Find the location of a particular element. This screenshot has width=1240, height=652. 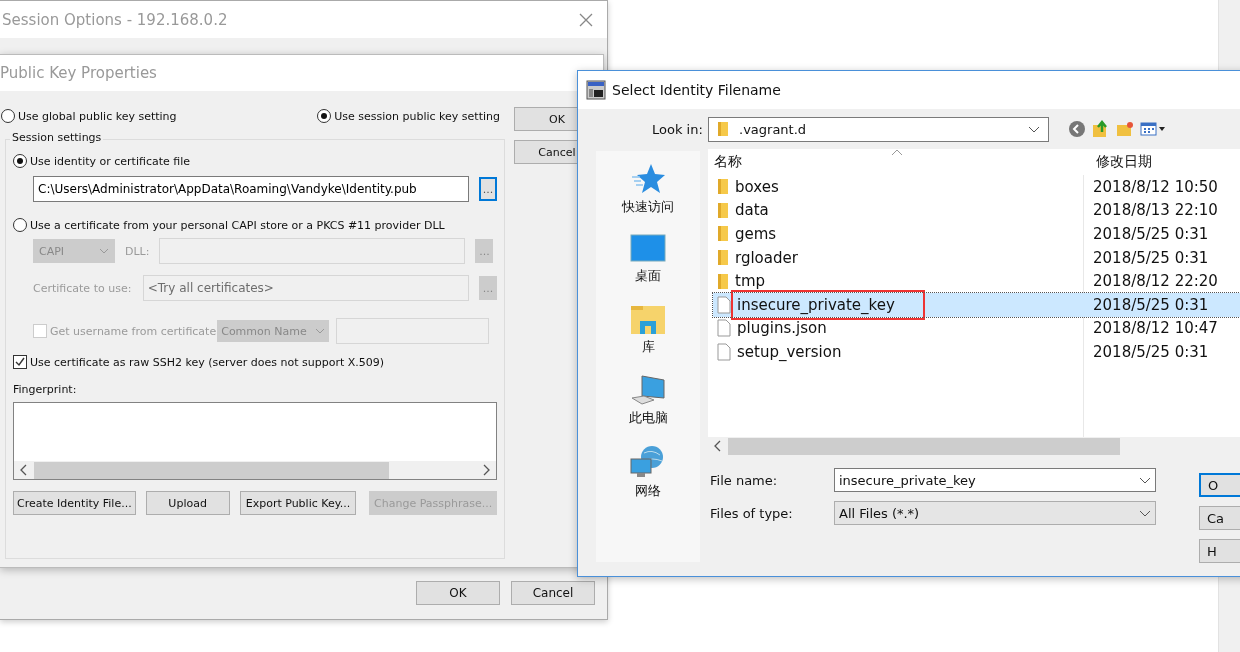

radio-option: Use global public key setting is located at coordinates (89, 116).